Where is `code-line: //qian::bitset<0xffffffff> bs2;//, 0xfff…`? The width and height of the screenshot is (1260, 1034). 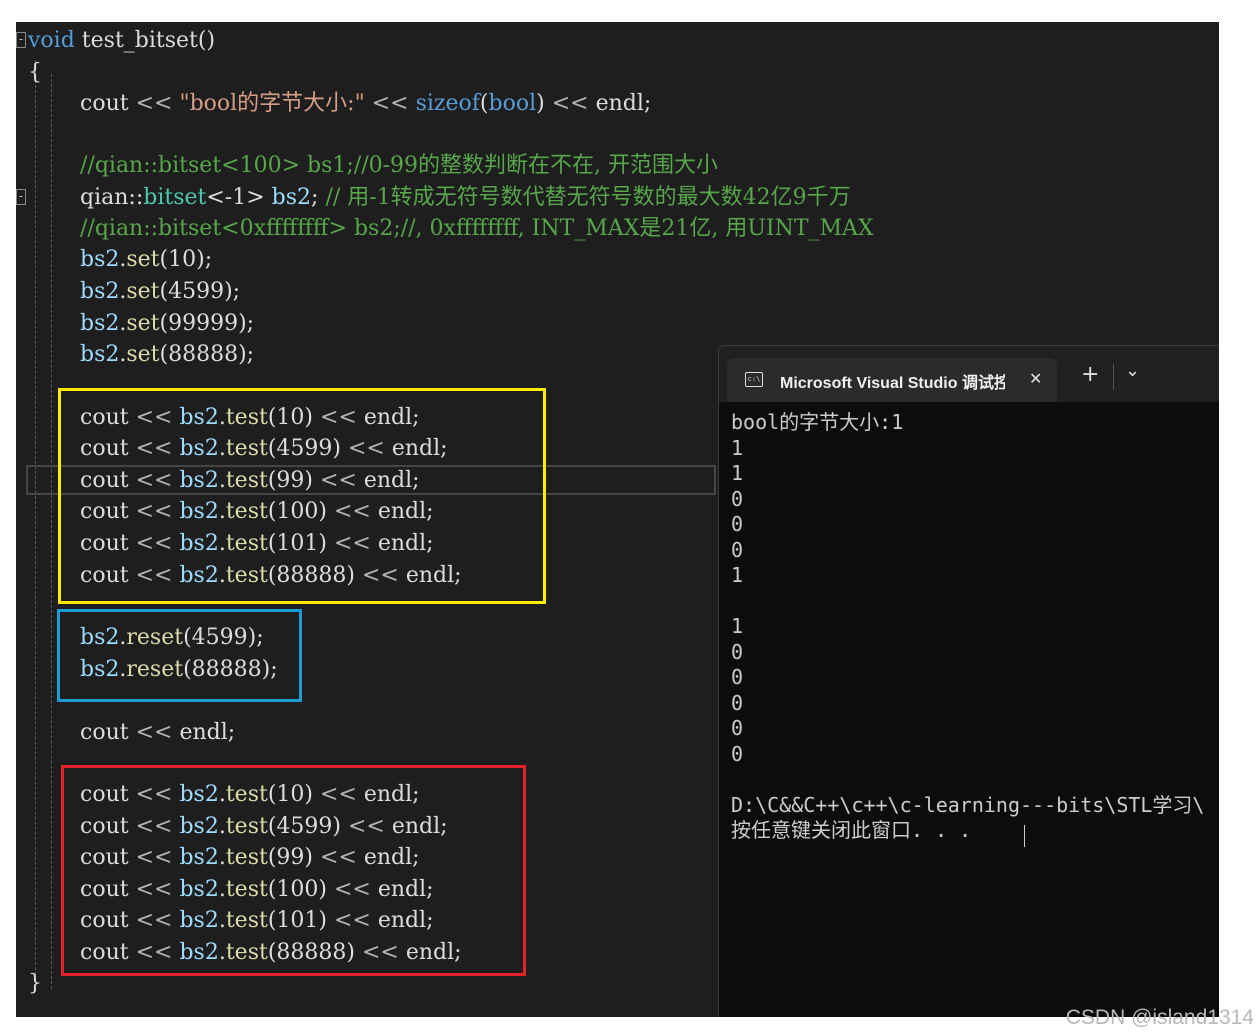
code-line: //qian::bitset<0xffffffff> bs2;//, 0xfff… is located at coordinates (477, 229).